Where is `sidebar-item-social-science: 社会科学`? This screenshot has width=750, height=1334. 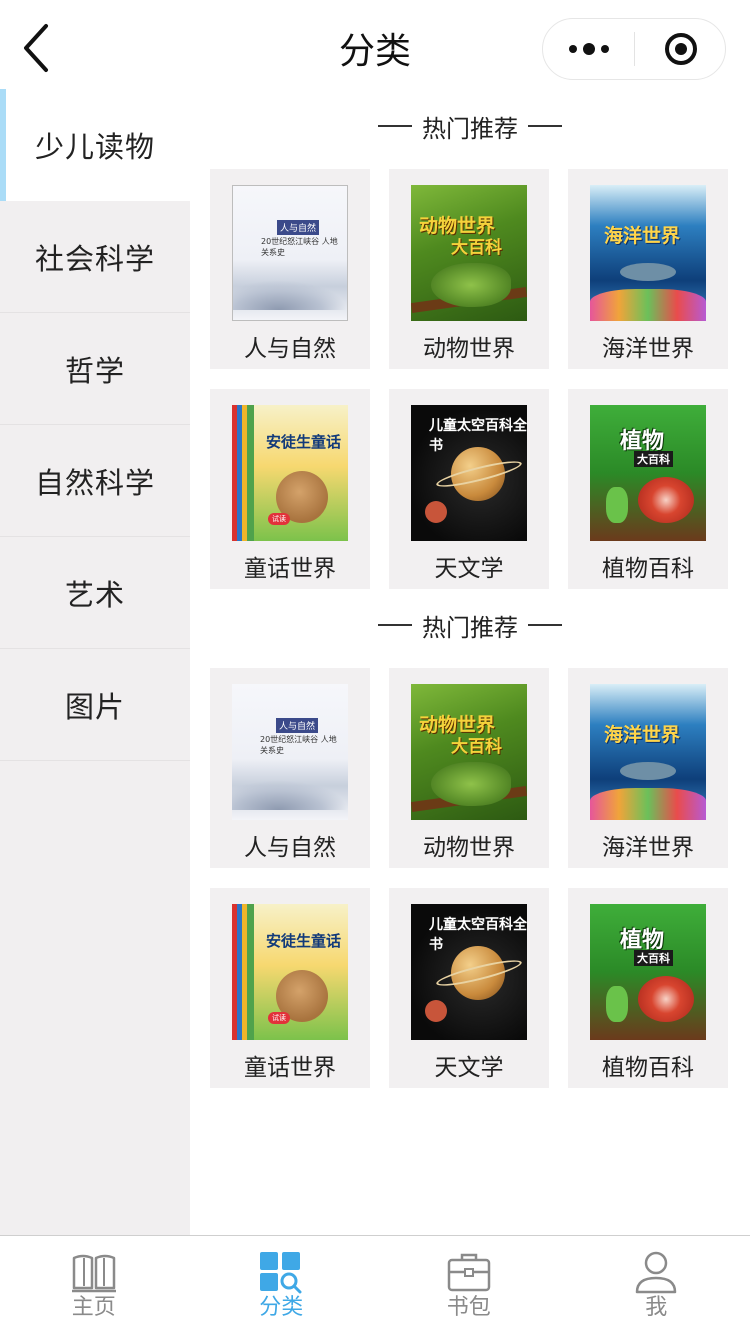 sidebar-item-social-science: 社会科学 is located at coordinates (95, 257).